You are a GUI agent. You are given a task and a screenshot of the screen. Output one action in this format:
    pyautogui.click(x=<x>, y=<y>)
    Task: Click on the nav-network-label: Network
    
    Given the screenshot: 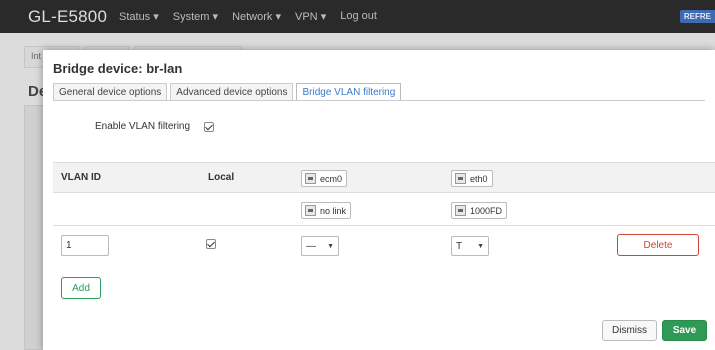 What is the action you would take?
    pyautogui.click(x=252, y=17)
    